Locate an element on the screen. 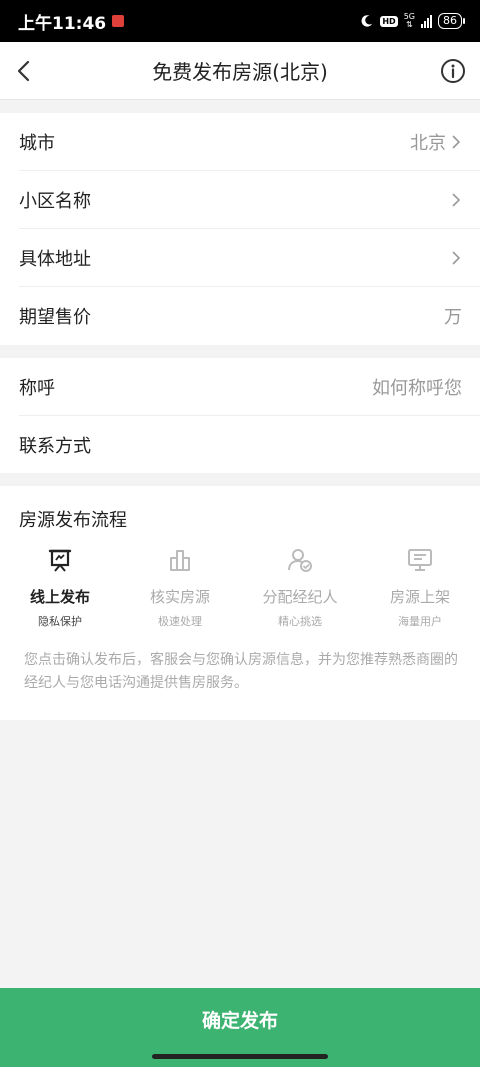  city-value-group: 北京 is located at coordinates (436, 142).